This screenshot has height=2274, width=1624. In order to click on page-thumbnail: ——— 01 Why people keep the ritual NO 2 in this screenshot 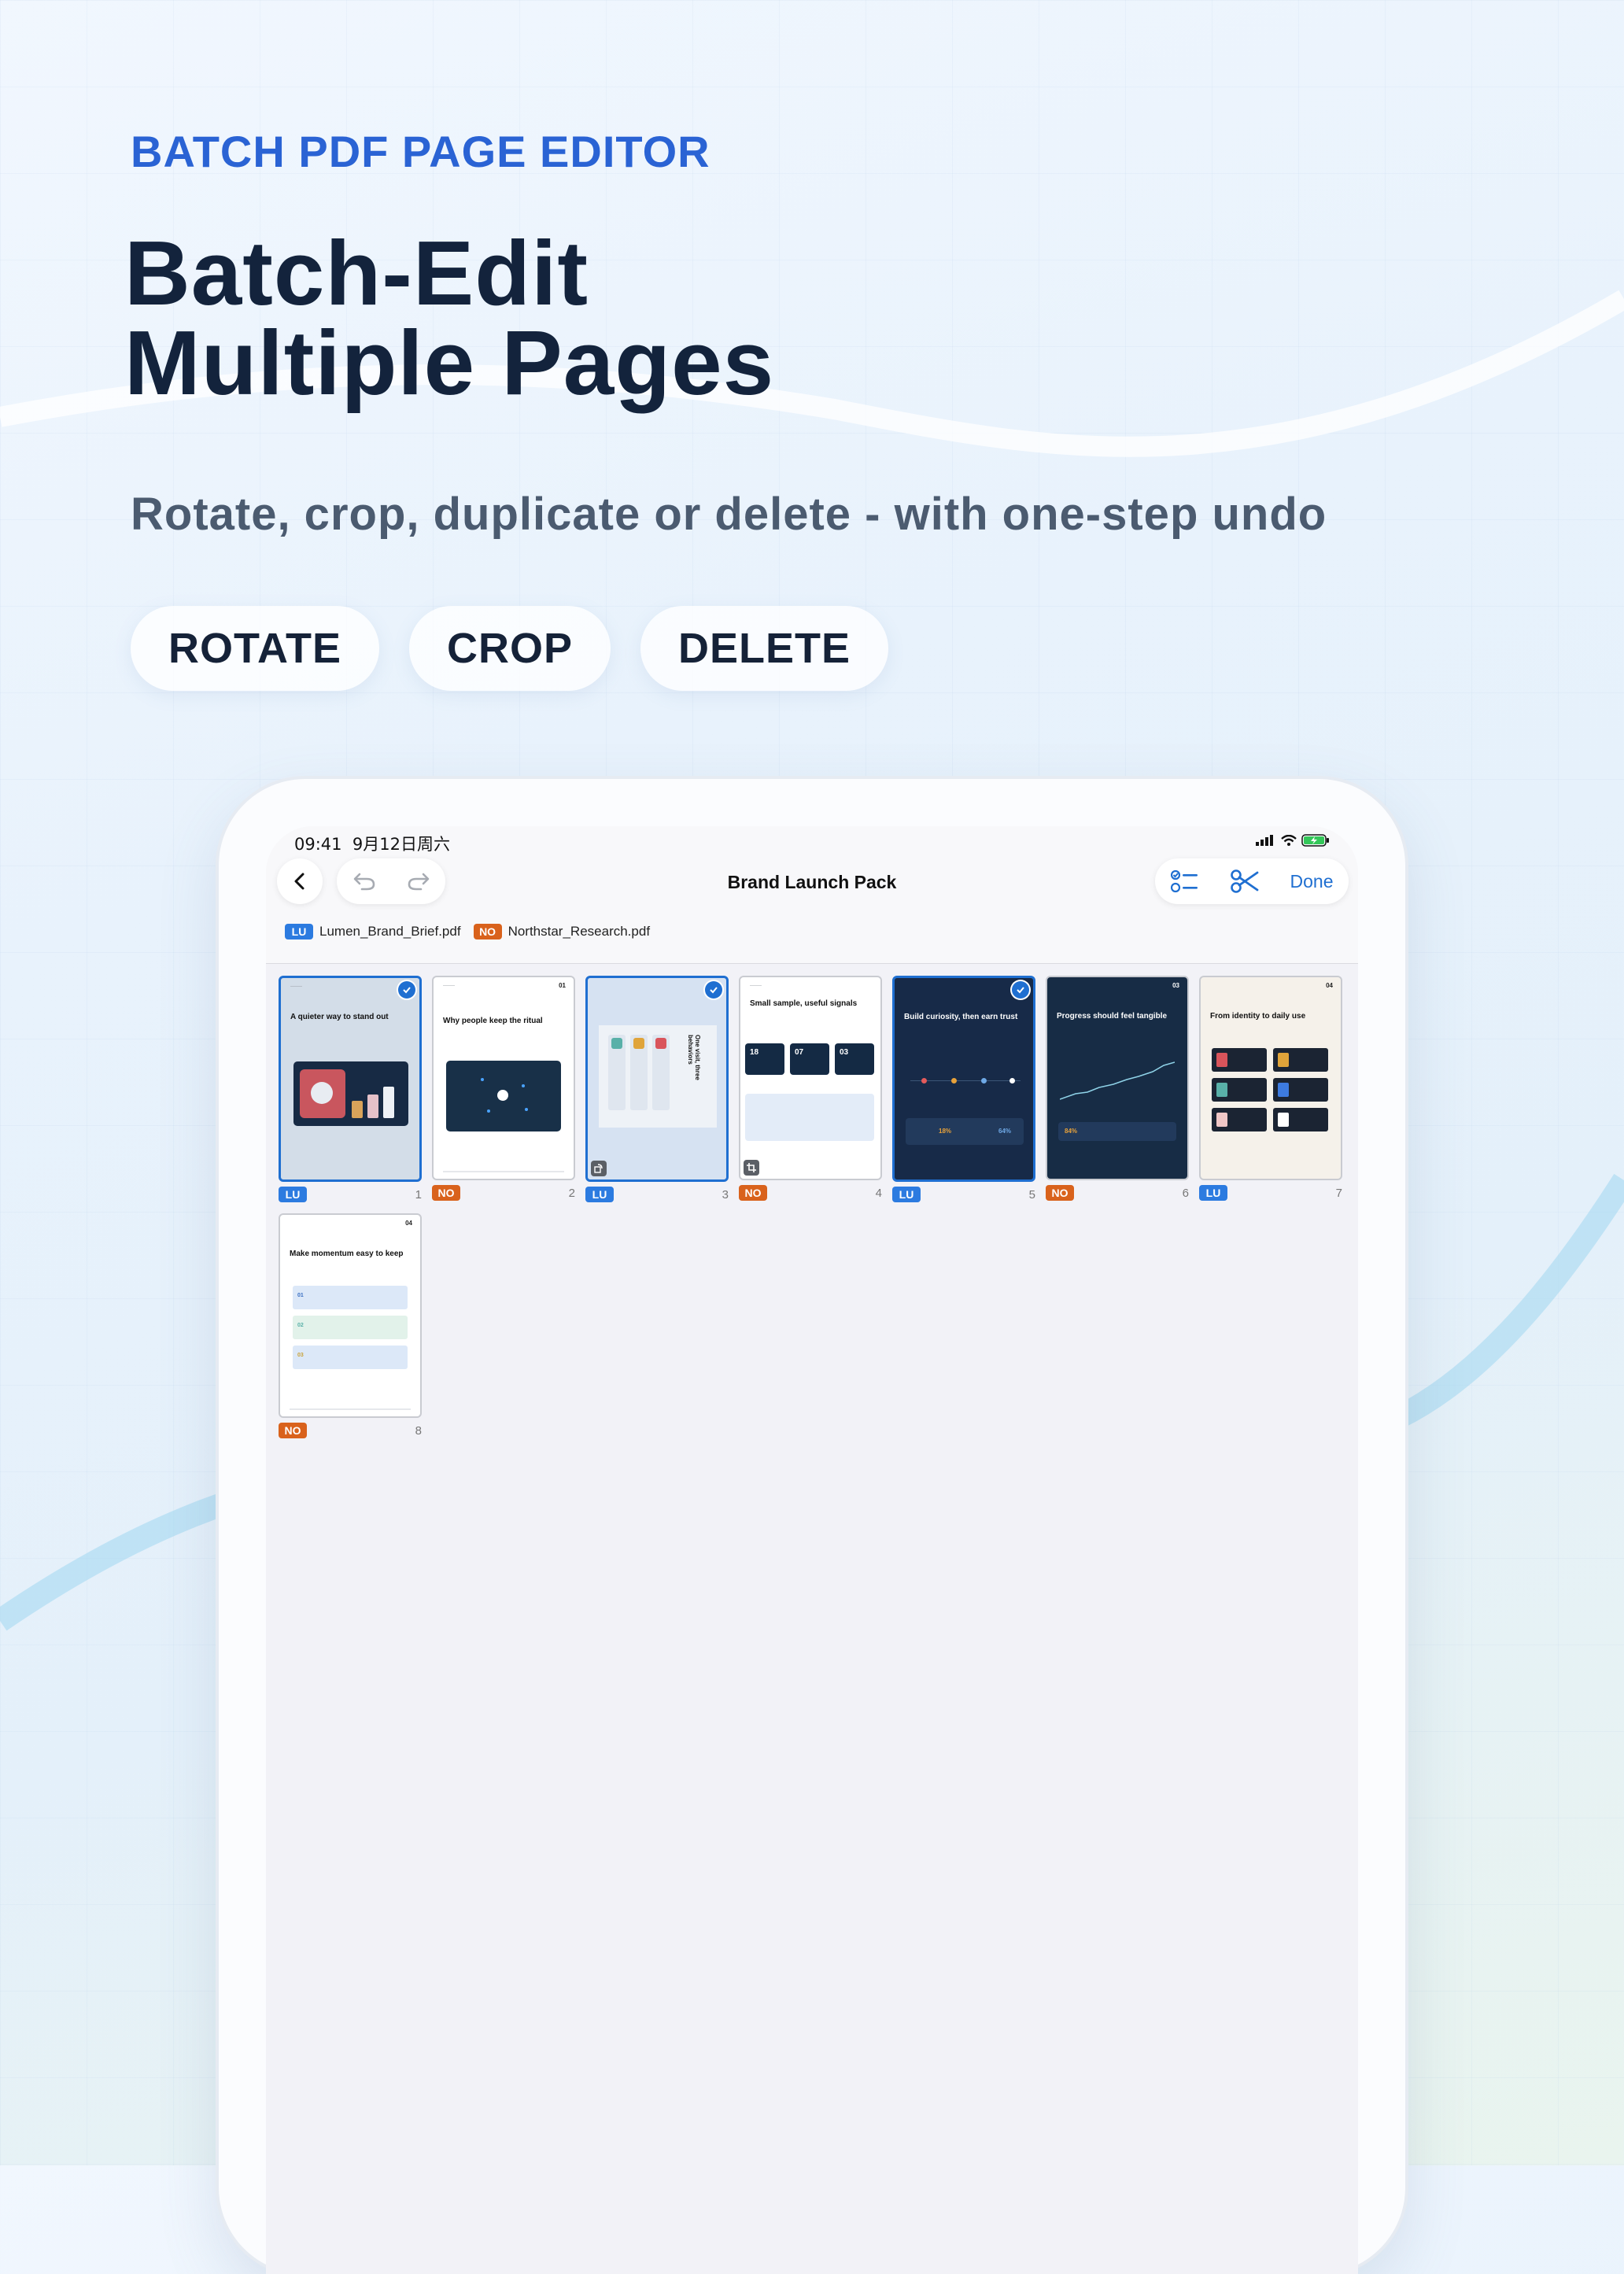, I will do `click(503, 1088)`.